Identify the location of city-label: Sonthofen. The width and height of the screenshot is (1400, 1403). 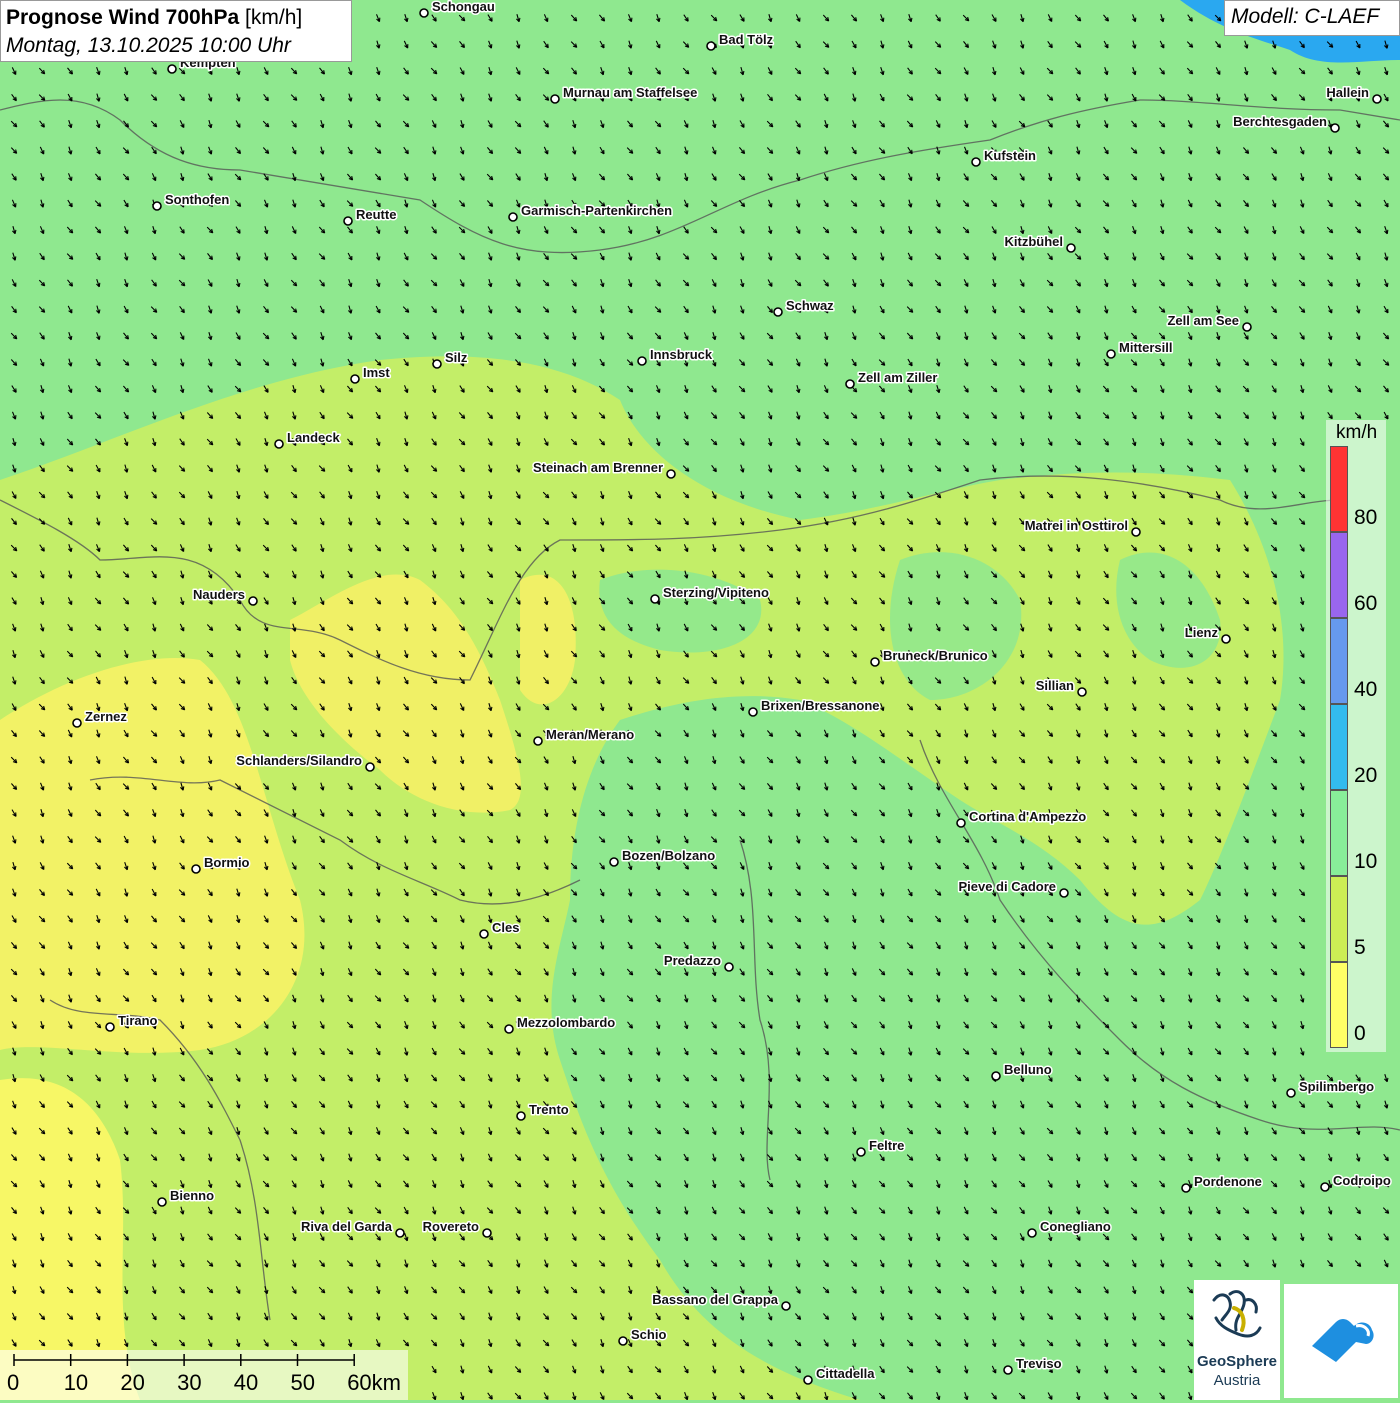
(197, 199).